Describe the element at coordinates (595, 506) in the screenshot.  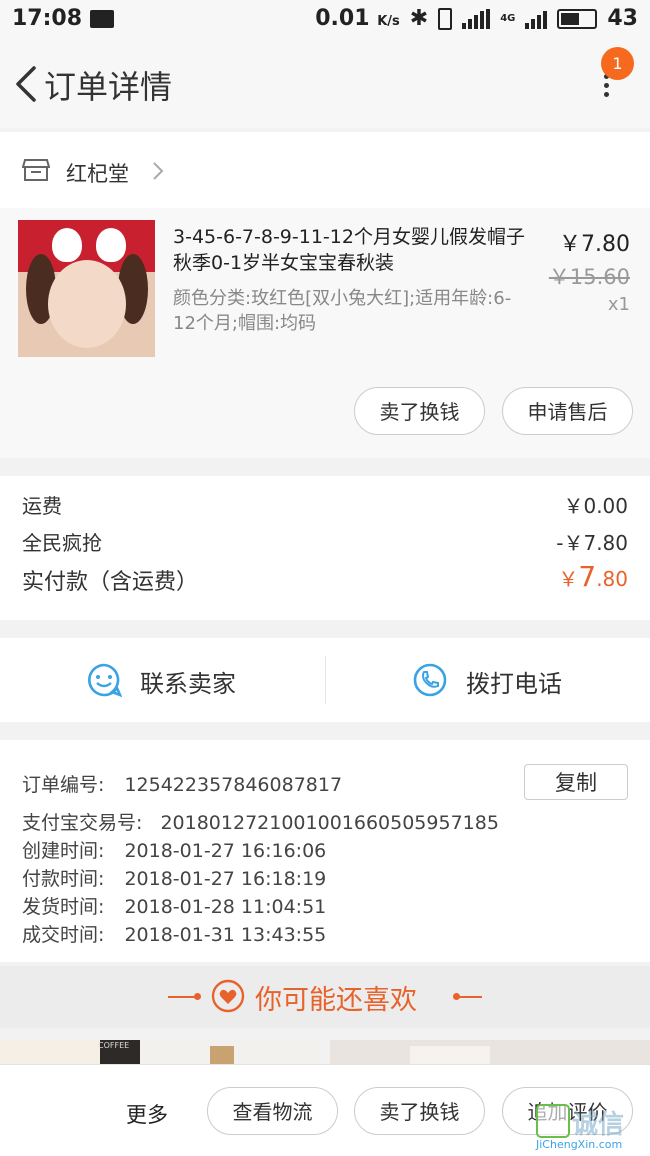
I see `shipping-value: ￥0.00` at that location.